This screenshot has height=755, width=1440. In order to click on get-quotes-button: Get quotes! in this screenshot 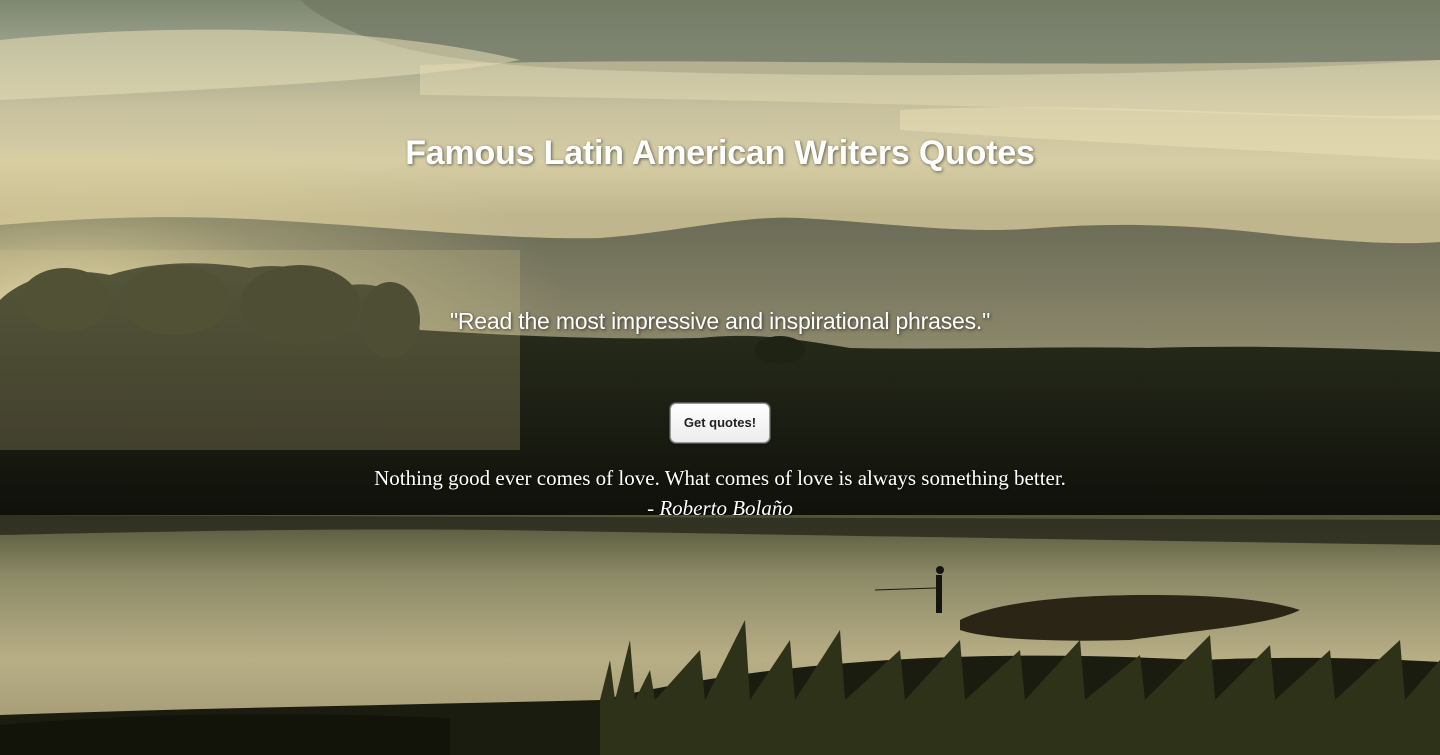, I will do `click(720, 423)`.